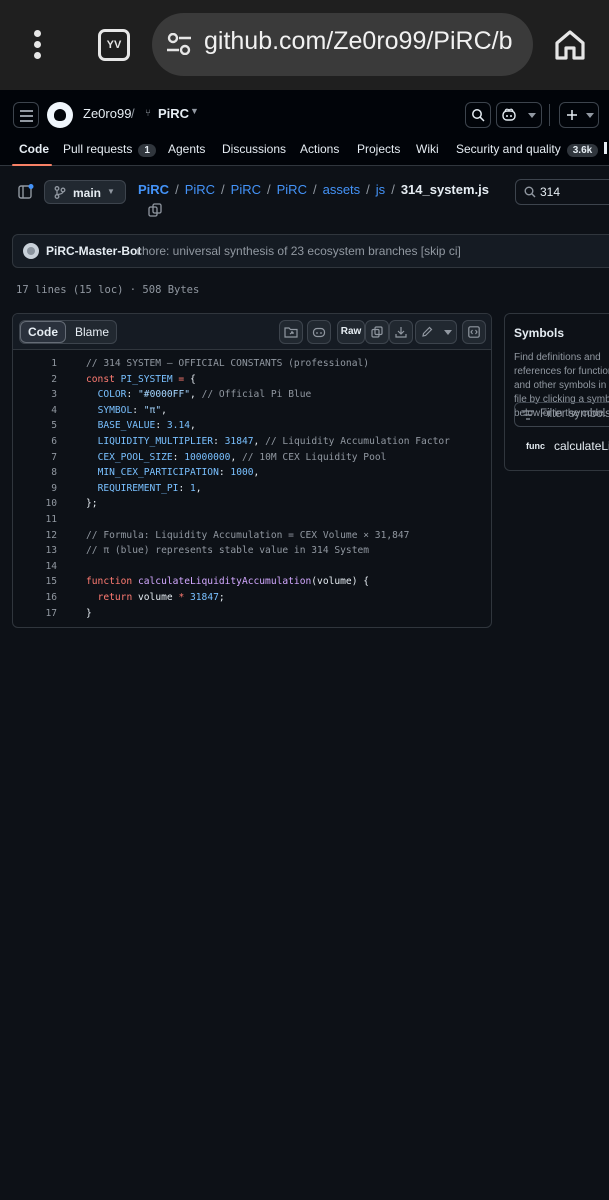 Image resolution: width=609 pixels, height=1200 pixels. I want to click on chevron-down-icon: ▼, so click(194, 111).